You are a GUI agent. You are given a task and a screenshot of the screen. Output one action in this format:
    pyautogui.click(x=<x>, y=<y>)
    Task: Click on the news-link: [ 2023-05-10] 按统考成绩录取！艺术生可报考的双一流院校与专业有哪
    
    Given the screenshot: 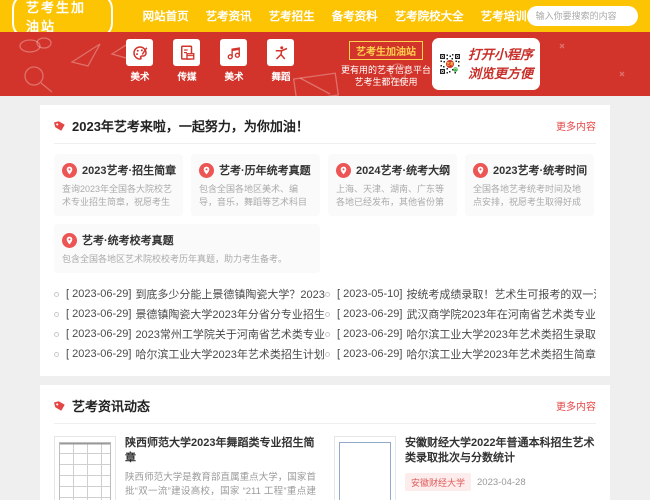 What is the action you would take?
    pyautogui.click(x=460, y=294)
    